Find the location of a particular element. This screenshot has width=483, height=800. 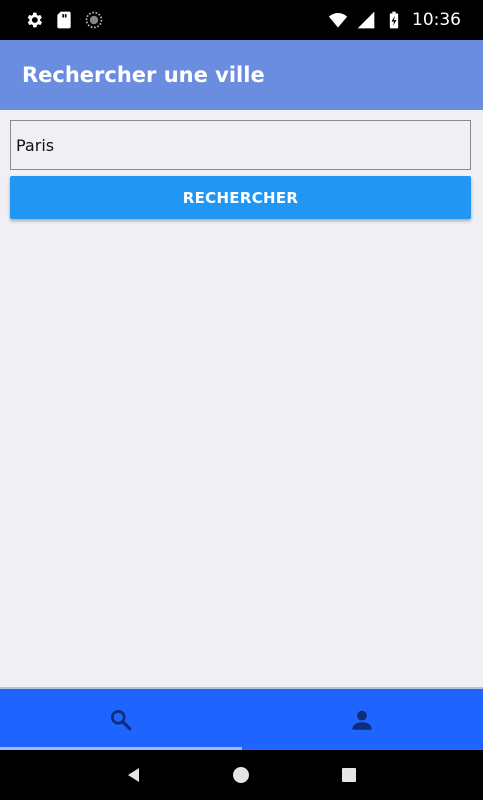

app-bar: Rechercher une ville is located at coordinates (241, 75).